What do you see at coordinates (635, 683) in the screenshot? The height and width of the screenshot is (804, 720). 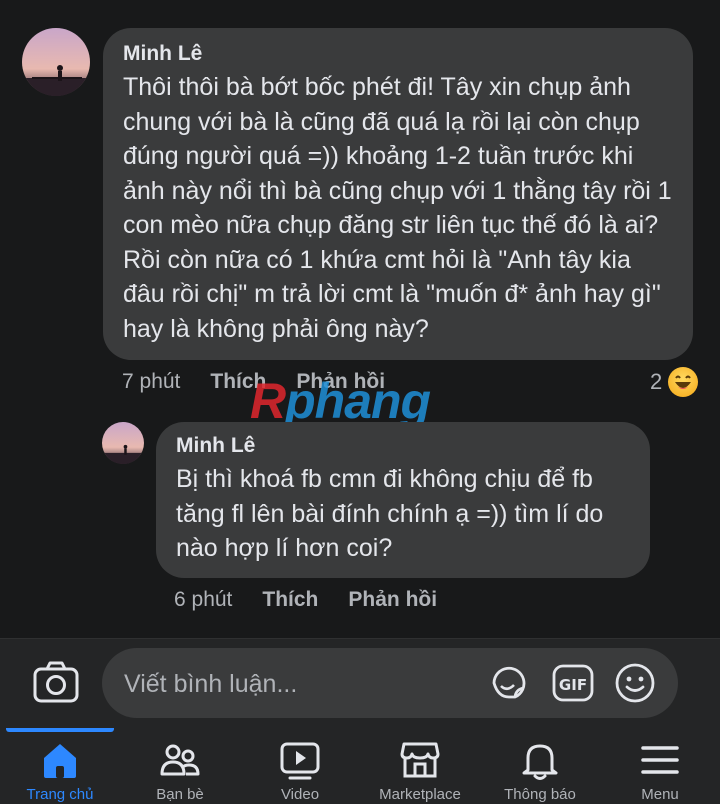 I see `emoji-icon` at bounding box center [635, 683].